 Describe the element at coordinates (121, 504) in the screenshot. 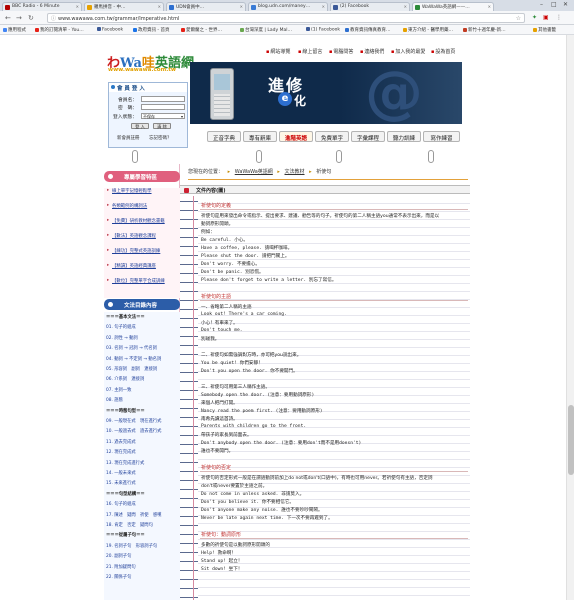

I see `grammar-topic-link: 16. 句子的組成` at that location.